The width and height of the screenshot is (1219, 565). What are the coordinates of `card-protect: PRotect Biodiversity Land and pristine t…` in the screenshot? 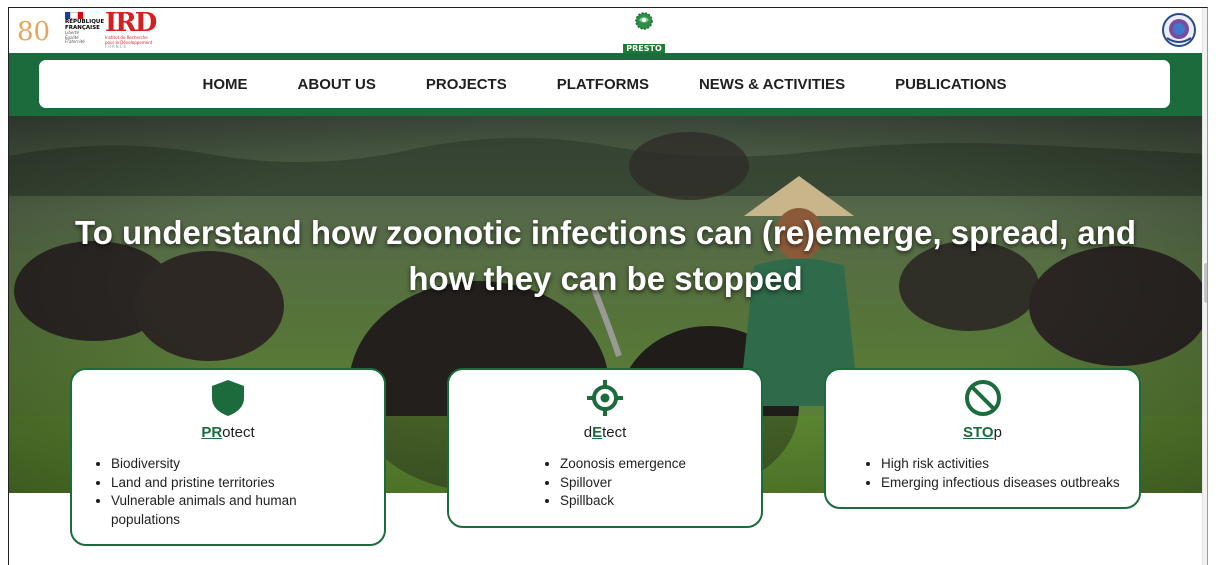 It's located at (228, 457).